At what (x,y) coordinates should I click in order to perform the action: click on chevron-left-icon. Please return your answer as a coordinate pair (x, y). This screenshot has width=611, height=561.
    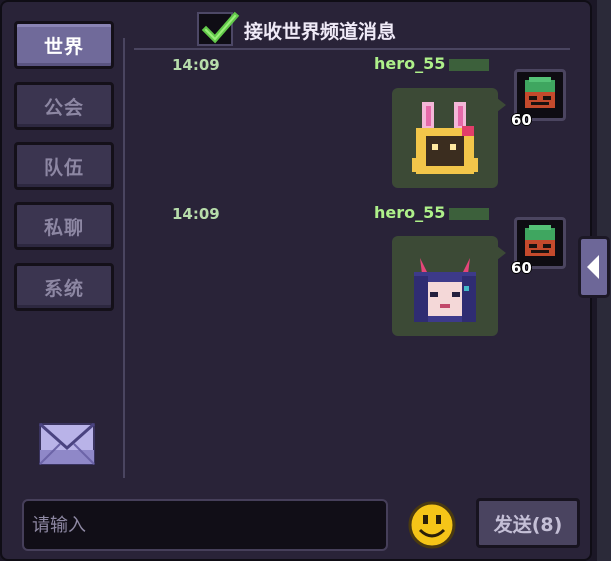
    Looking at the image, I should click on (593, 267).